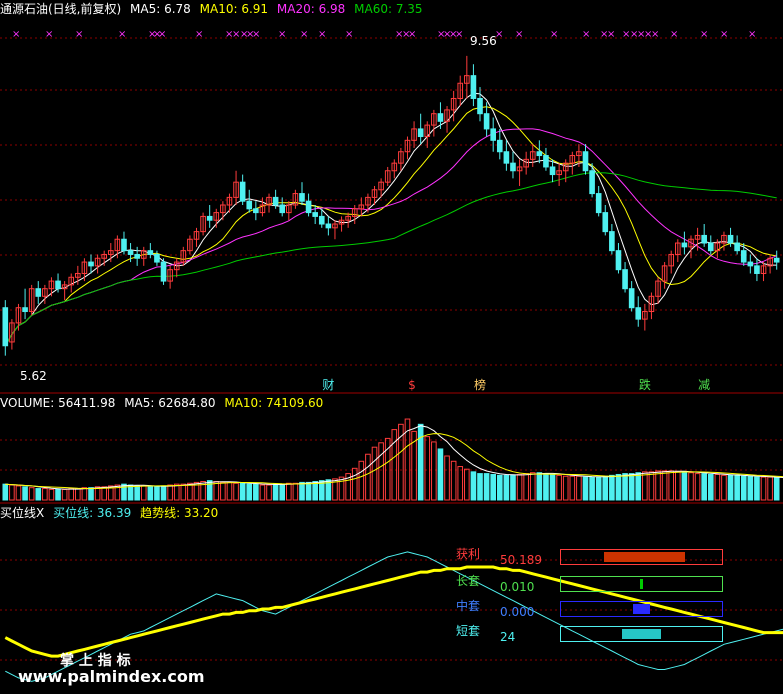 Image resolution: width=783 pixels, height=694 pixels. I want to click on indicator-row-bar-fill, so click(641, 634).